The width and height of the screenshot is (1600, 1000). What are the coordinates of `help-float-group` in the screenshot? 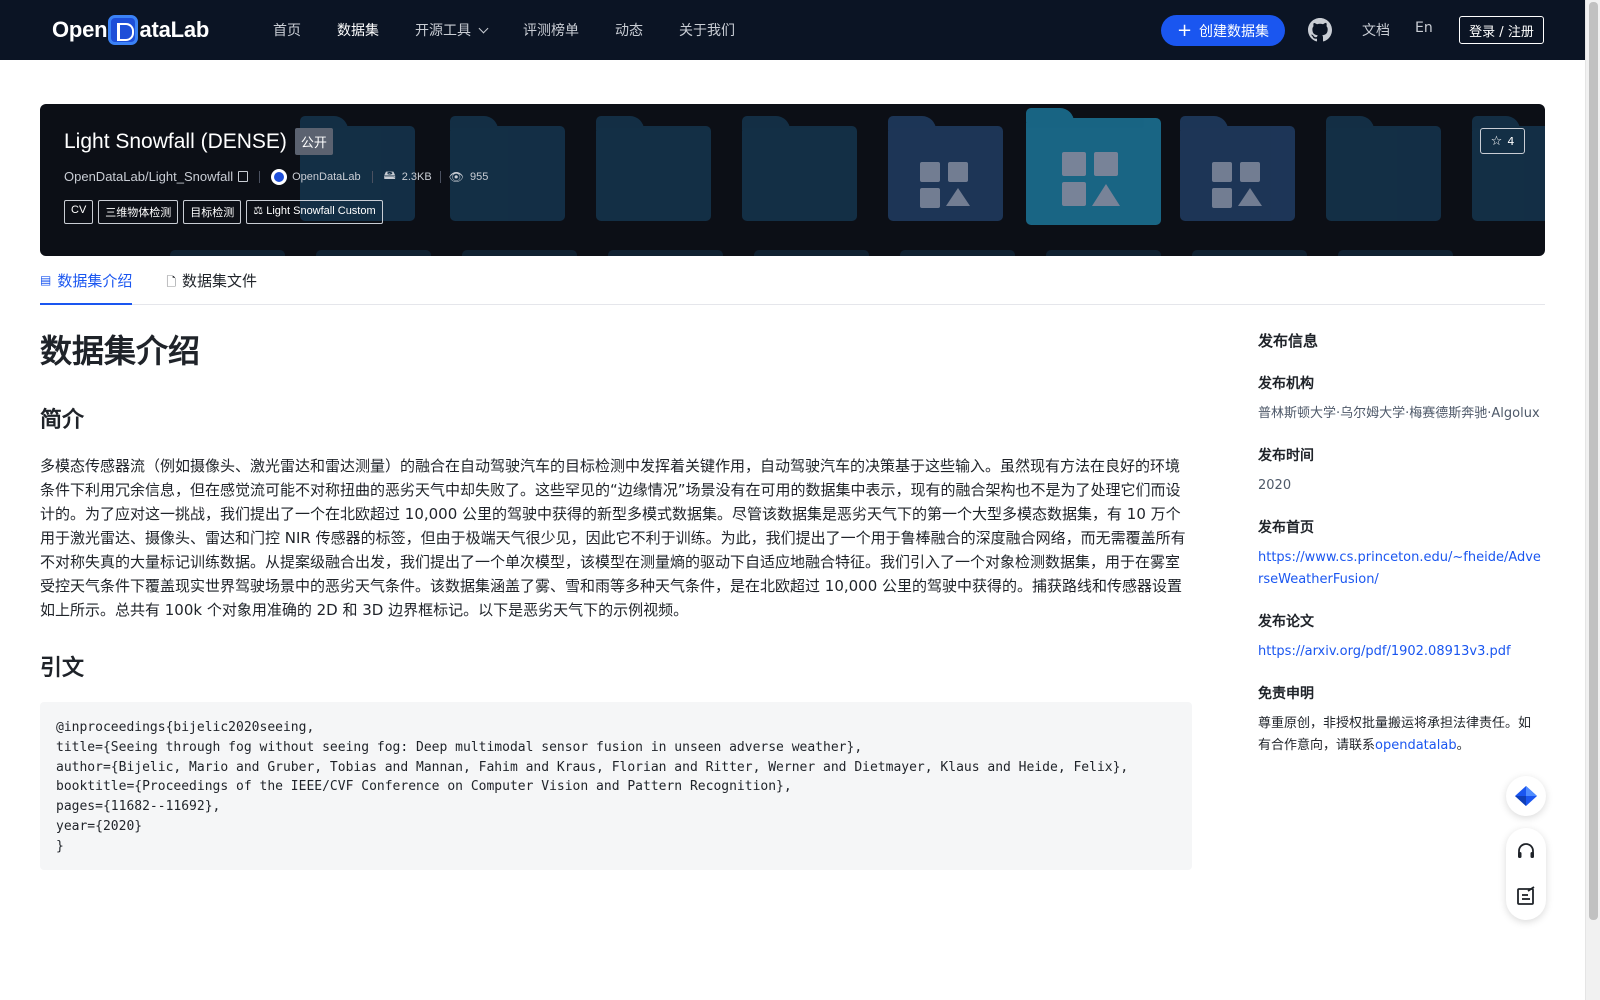 It's located at (1526, 874).